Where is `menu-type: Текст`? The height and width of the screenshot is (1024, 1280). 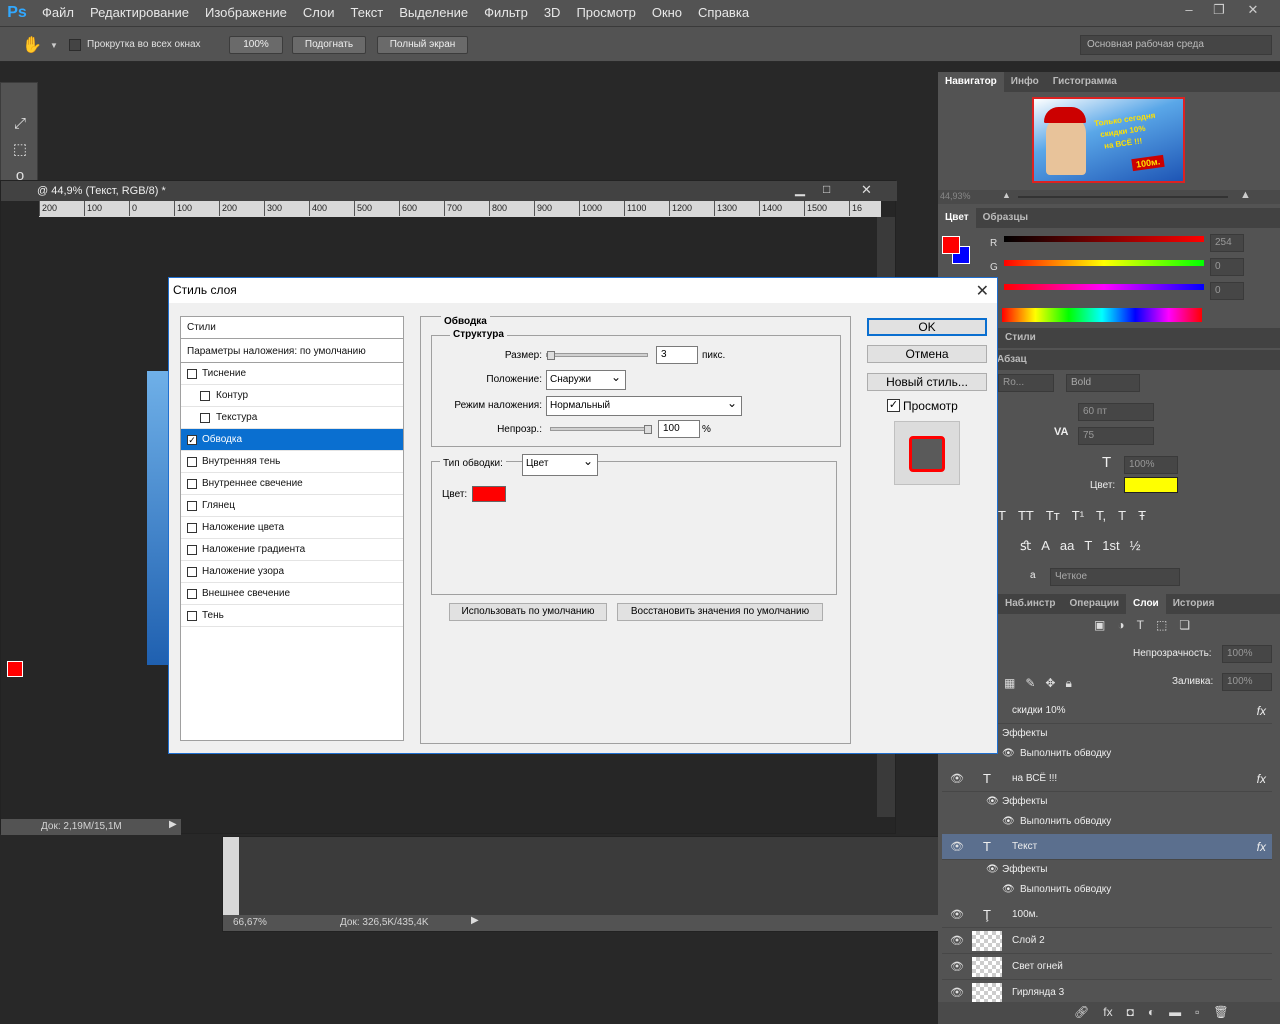
menu-type: Текст is located at coordinates (367, 13).